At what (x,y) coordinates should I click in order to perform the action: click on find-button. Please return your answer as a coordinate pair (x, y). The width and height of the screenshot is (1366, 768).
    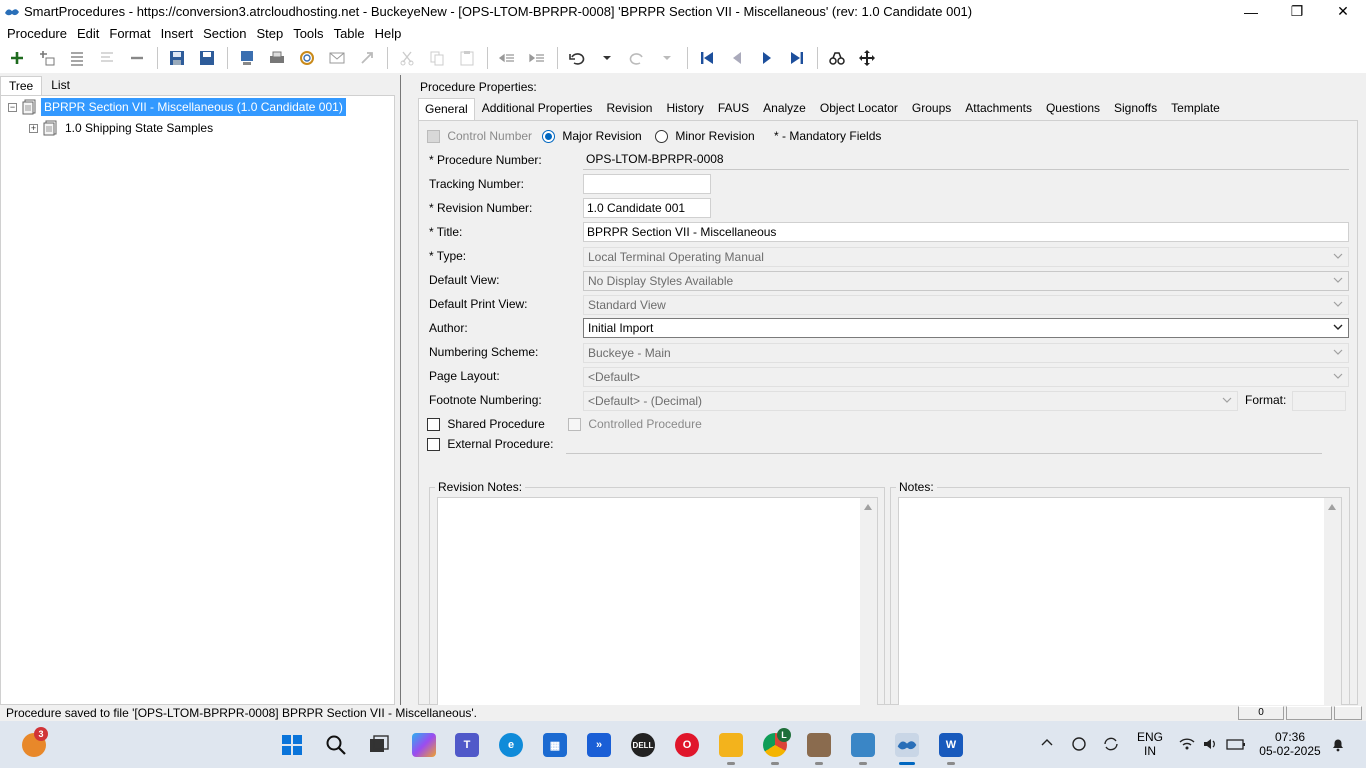
    Looking at the image, I should click on (837, 58).